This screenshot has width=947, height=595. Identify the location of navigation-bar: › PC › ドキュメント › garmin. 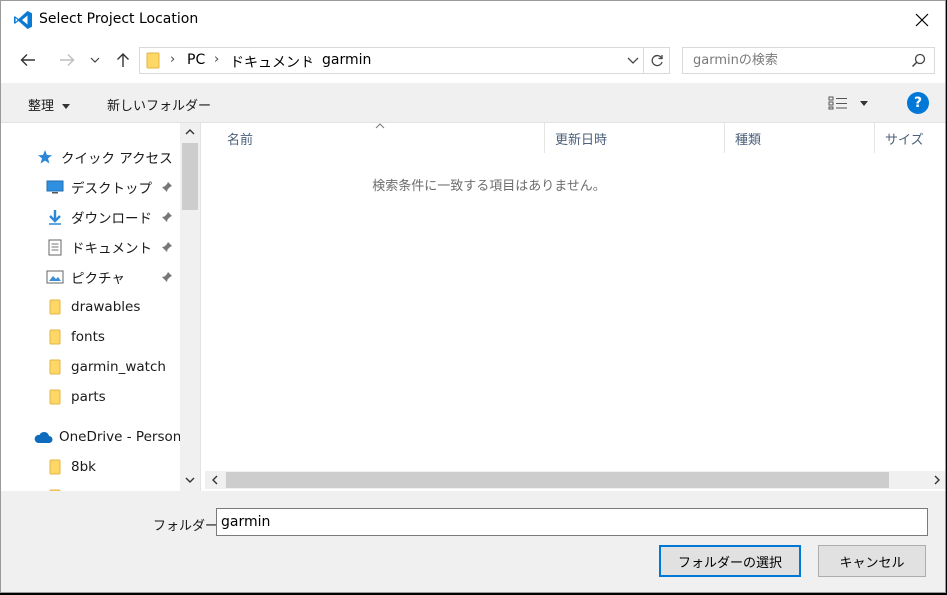
(473, 61).